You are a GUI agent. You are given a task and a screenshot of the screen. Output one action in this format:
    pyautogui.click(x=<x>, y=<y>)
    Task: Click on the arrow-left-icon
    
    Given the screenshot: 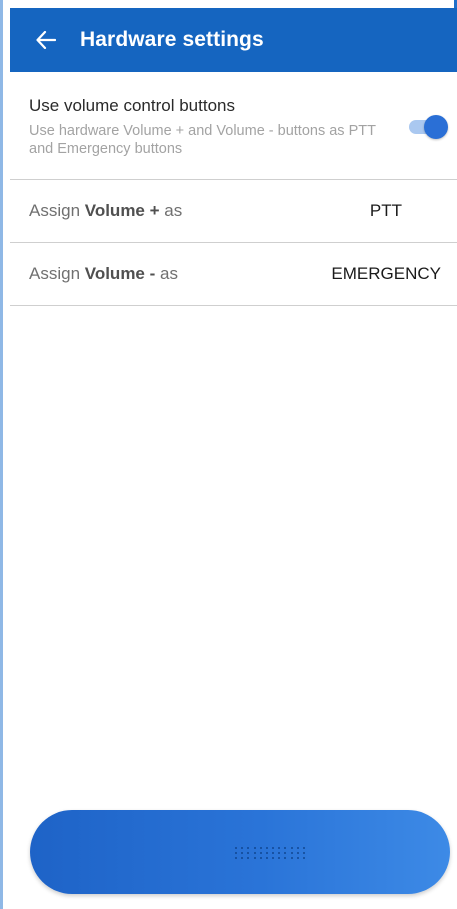 What is the action you would take?
    pyautogui.click(x=46, y=40)
    